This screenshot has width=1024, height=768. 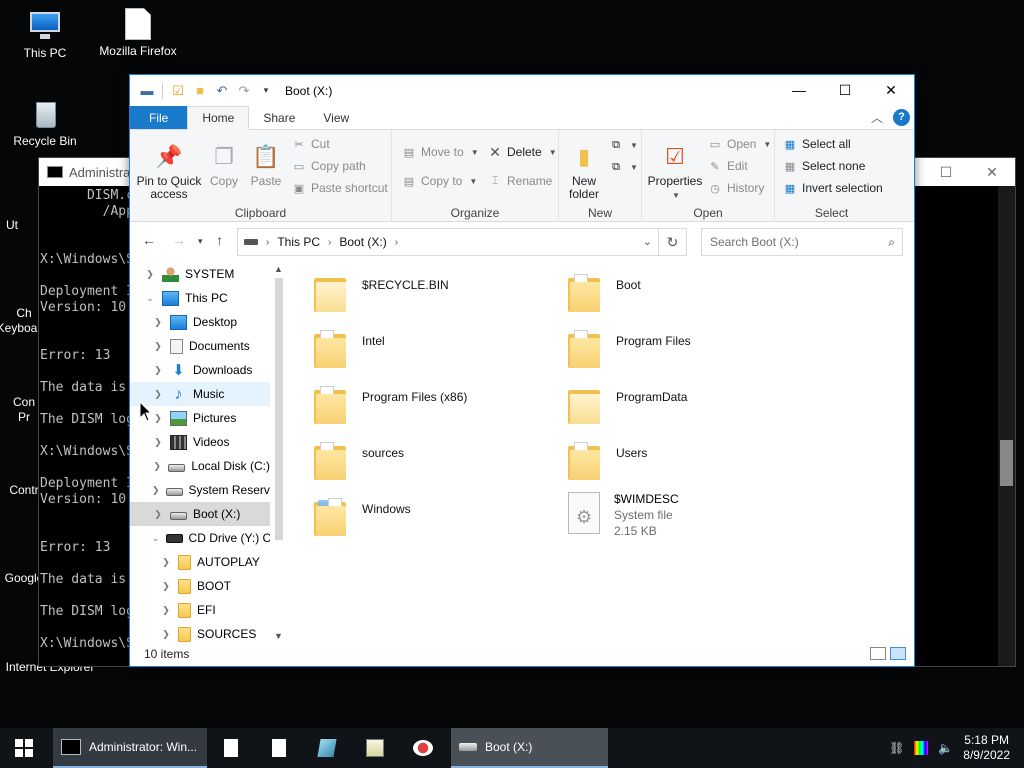 What do you see at coordinates (310, 144) in the screenshot?
I see `cut-button: ✂ Cut` at bounding box center [310, 144].